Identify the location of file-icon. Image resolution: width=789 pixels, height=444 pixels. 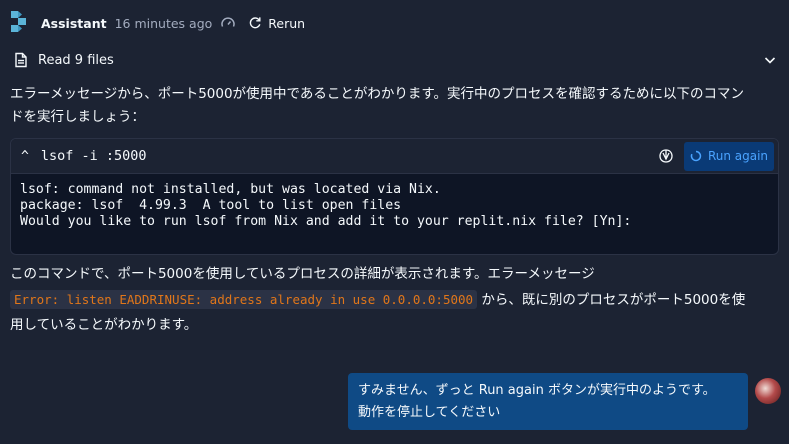
(21, 60).